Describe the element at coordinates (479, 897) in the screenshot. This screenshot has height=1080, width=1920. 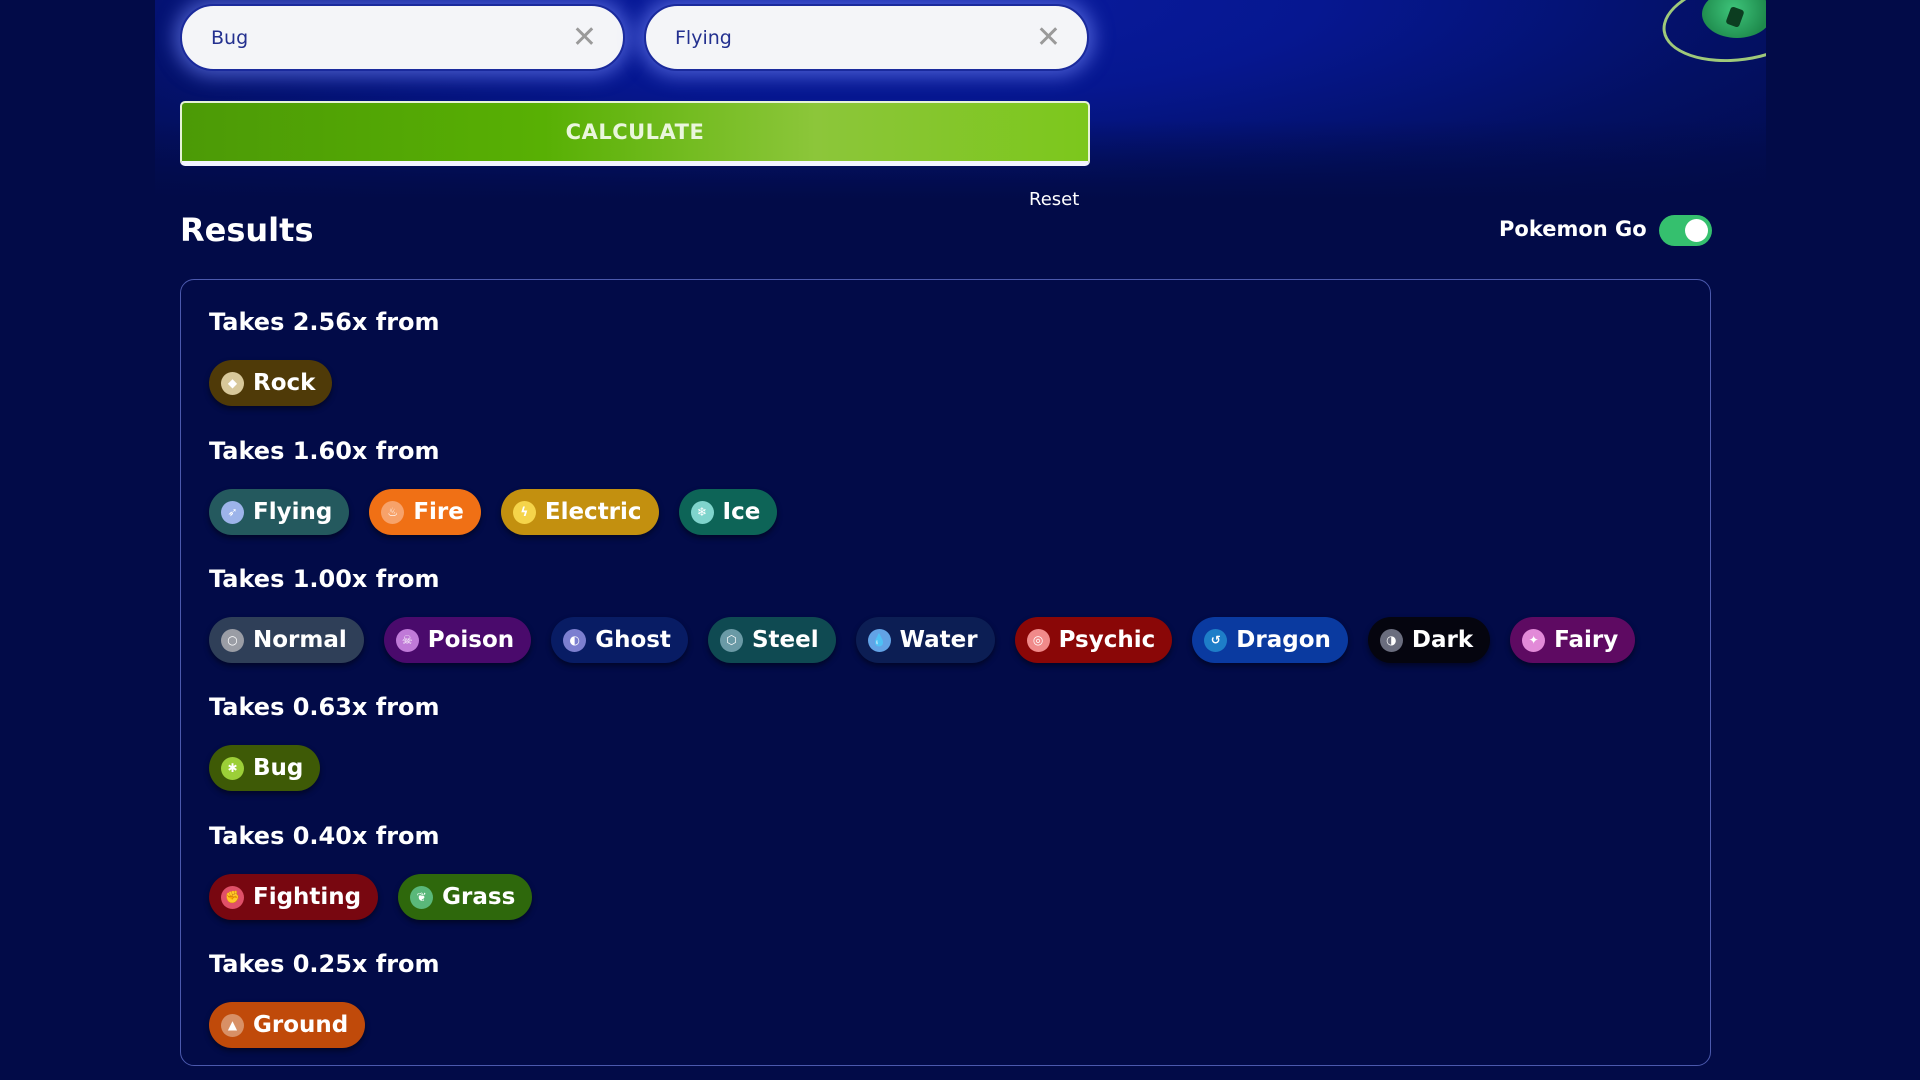
I see `type-pill-label: Grass` at that location.